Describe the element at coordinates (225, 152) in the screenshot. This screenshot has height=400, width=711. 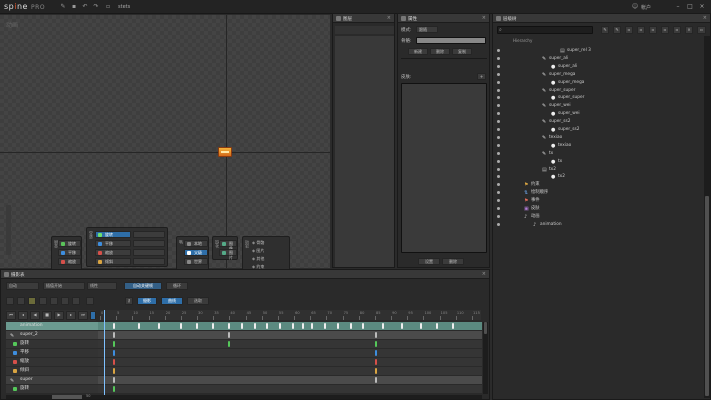
I see `skeleton-sprite` at that location.